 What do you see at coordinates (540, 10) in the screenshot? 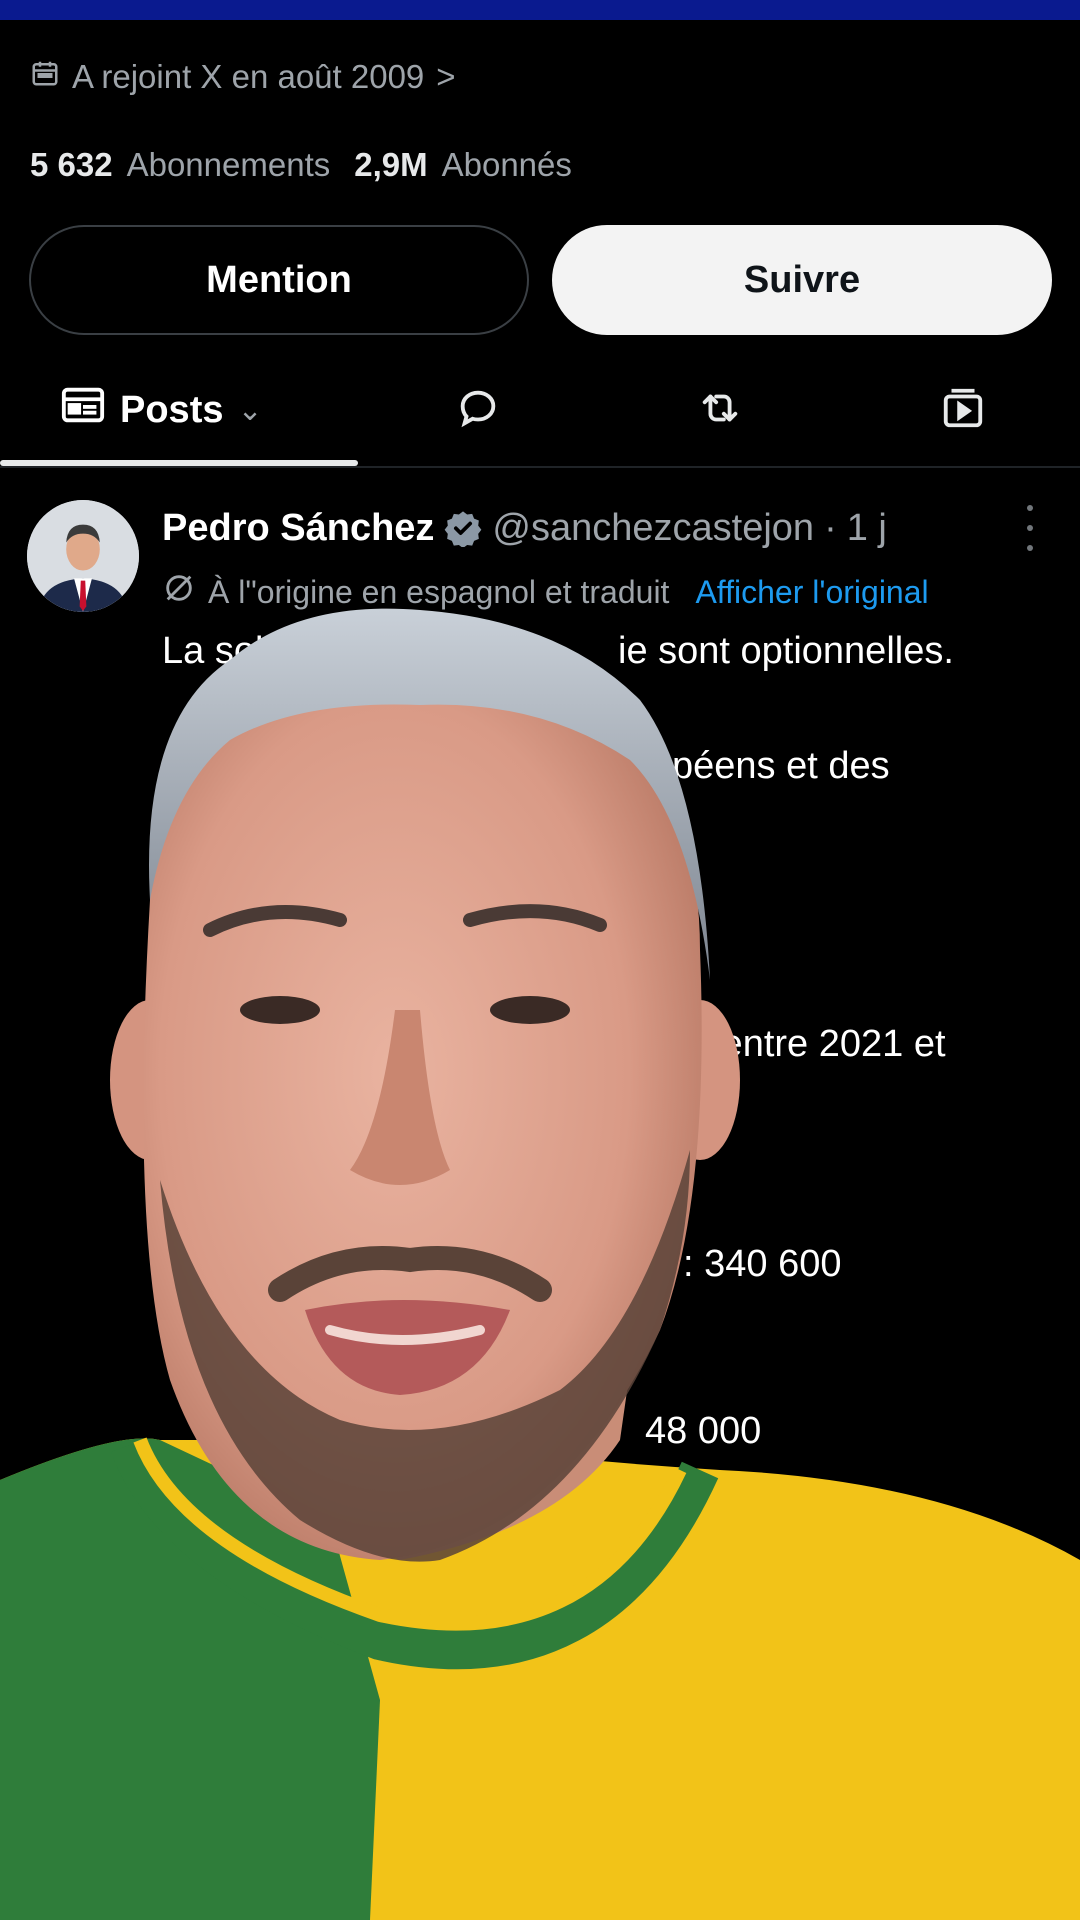
I see `top-color-strip` at bounding box center [540, 10].